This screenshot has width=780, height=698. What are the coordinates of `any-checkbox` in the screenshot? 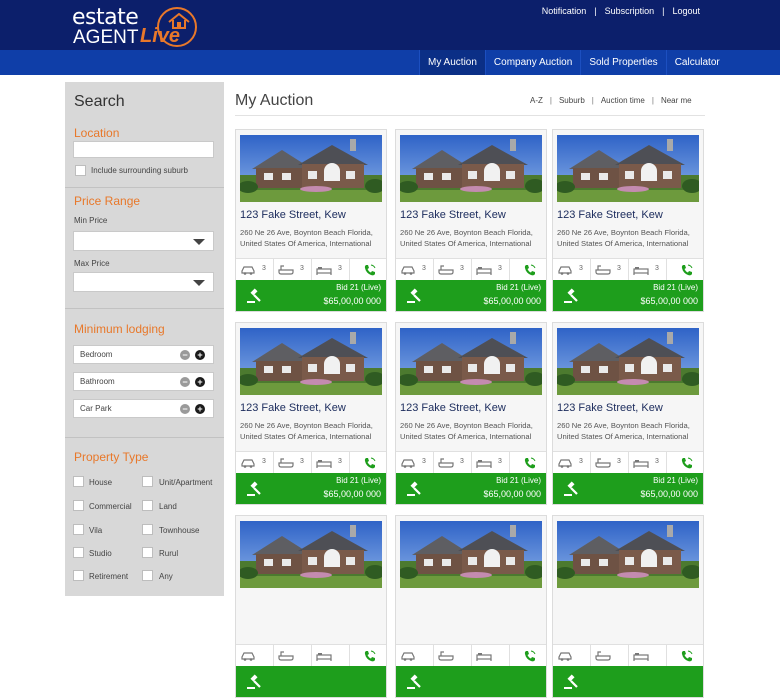 It's located at (147, 575).